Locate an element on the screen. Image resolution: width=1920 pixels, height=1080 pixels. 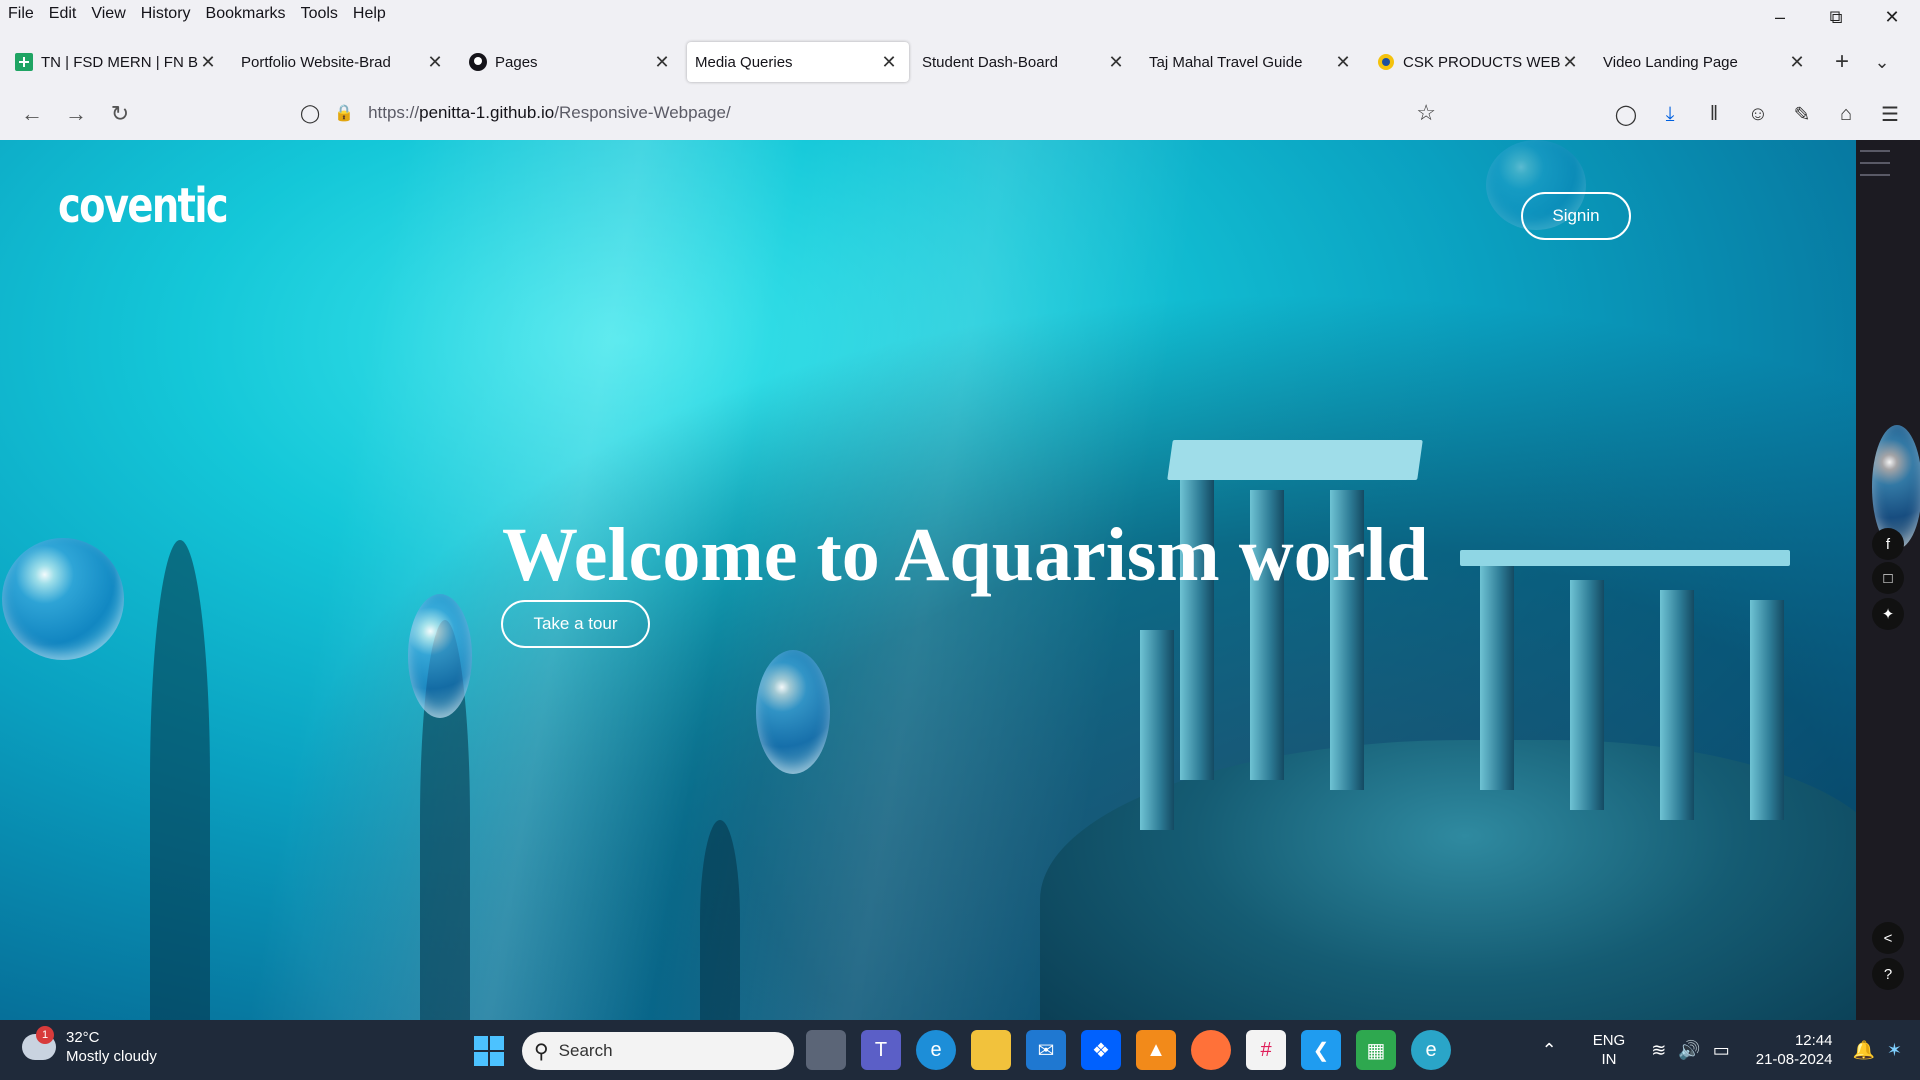
twitter-icon: ✦ is located at coordinates (1888, 614).